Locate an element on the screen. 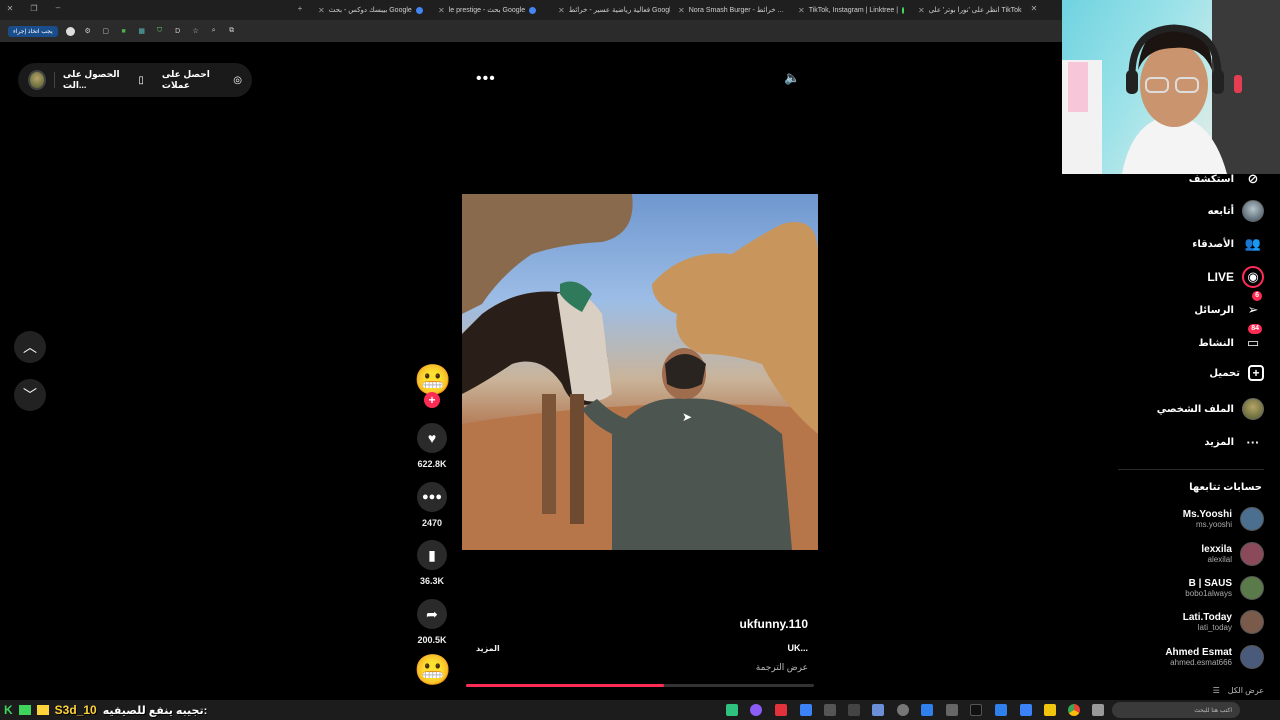  sidebar-item-live: ◉ LIVE is located at coordinates (1235, 277).